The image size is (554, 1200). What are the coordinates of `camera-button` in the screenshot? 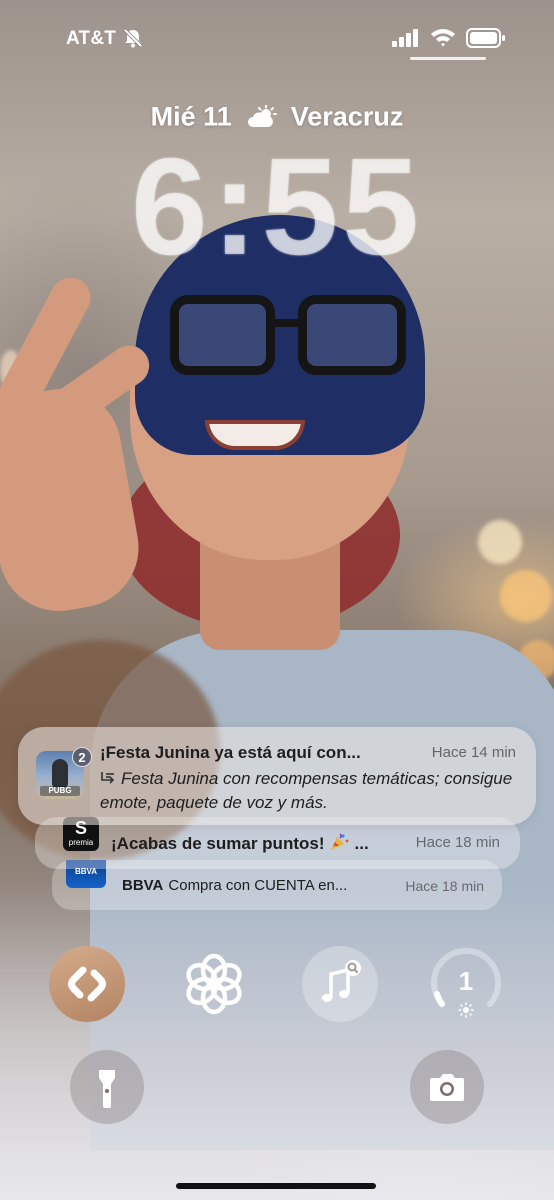 It's located at (447, 1087).